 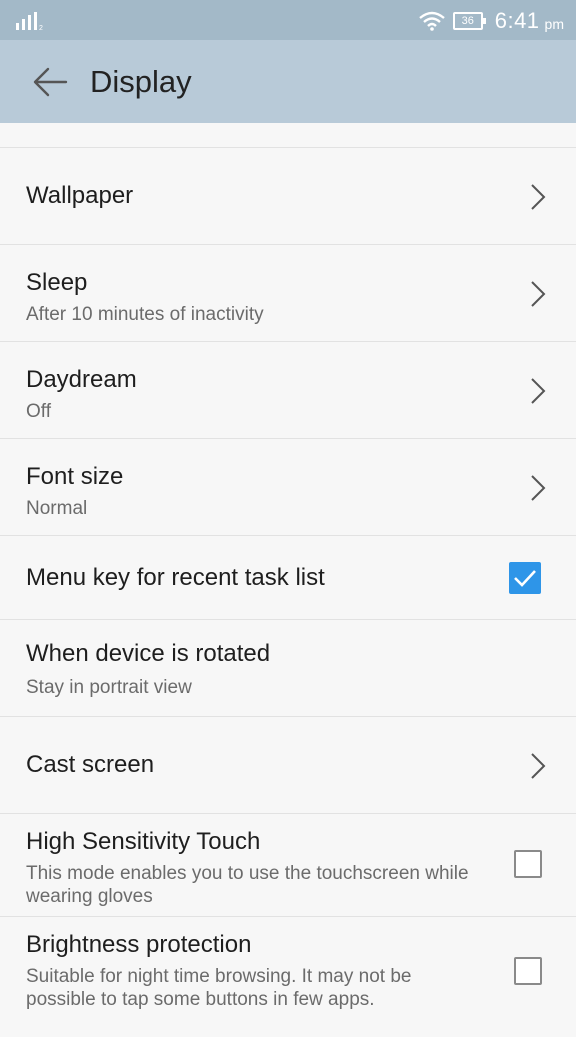 What do you see at coordinates (141, 81) in the screenshot?
I see `page-title: Display` at bounding box center [141, 81].